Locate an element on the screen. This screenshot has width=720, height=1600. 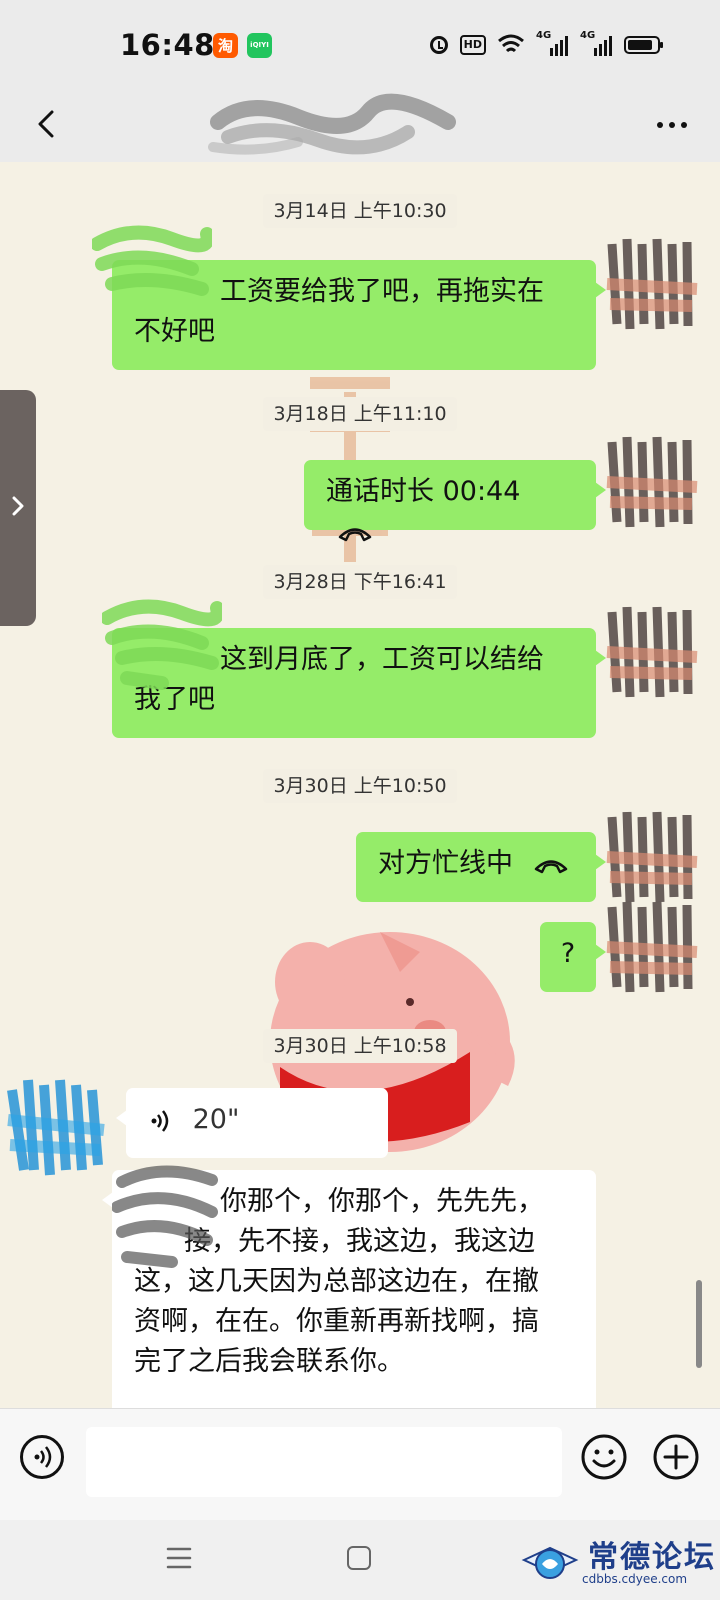
site-watermark: 常德论坛 cdbbs.cdyee.com is located at coordinates (620, 1561).